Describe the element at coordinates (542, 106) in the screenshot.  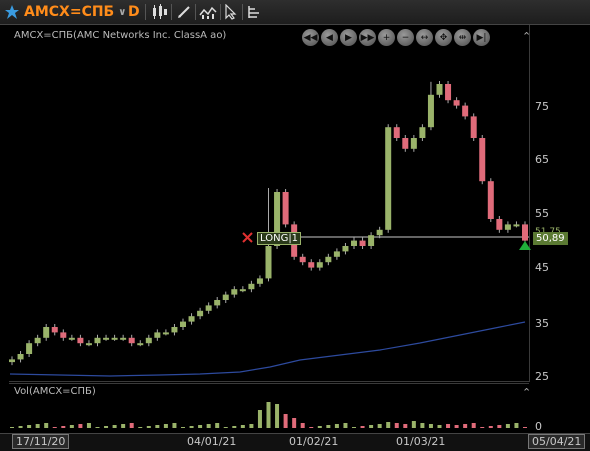
I see `price-tick: 75` at that location.